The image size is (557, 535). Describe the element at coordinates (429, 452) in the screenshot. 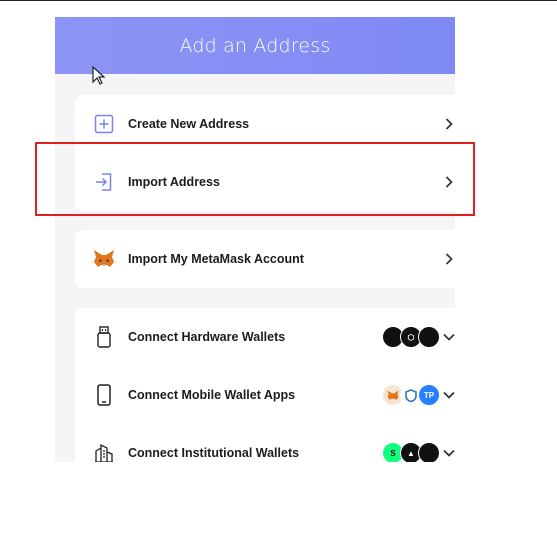

I see `custody-icon` at that location.